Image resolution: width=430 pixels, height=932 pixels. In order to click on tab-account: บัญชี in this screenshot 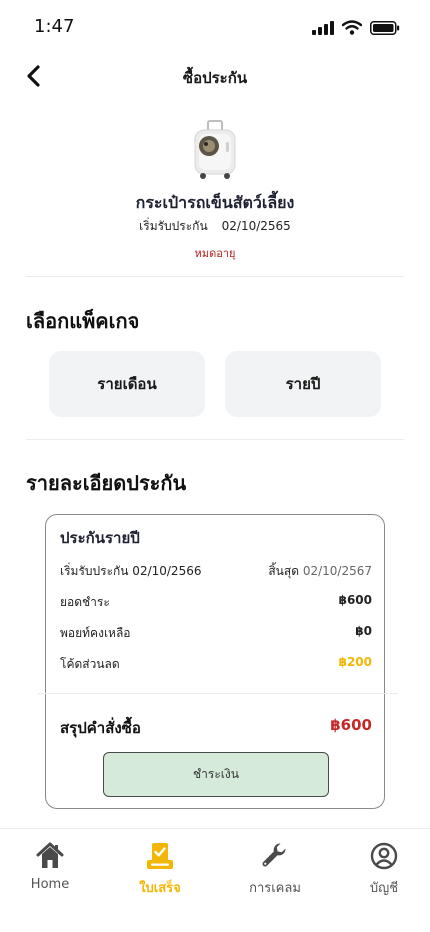, I will do `click(384, 869)`.